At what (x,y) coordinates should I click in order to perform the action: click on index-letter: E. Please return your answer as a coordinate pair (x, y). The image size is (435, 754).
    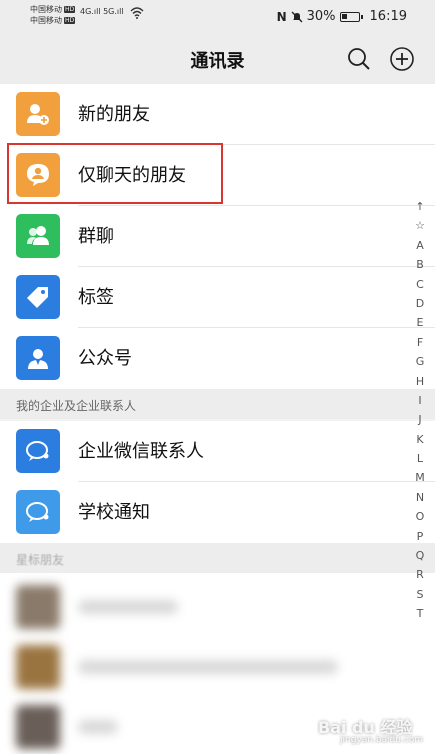
    Looking at the image, I should click on (420, 322).